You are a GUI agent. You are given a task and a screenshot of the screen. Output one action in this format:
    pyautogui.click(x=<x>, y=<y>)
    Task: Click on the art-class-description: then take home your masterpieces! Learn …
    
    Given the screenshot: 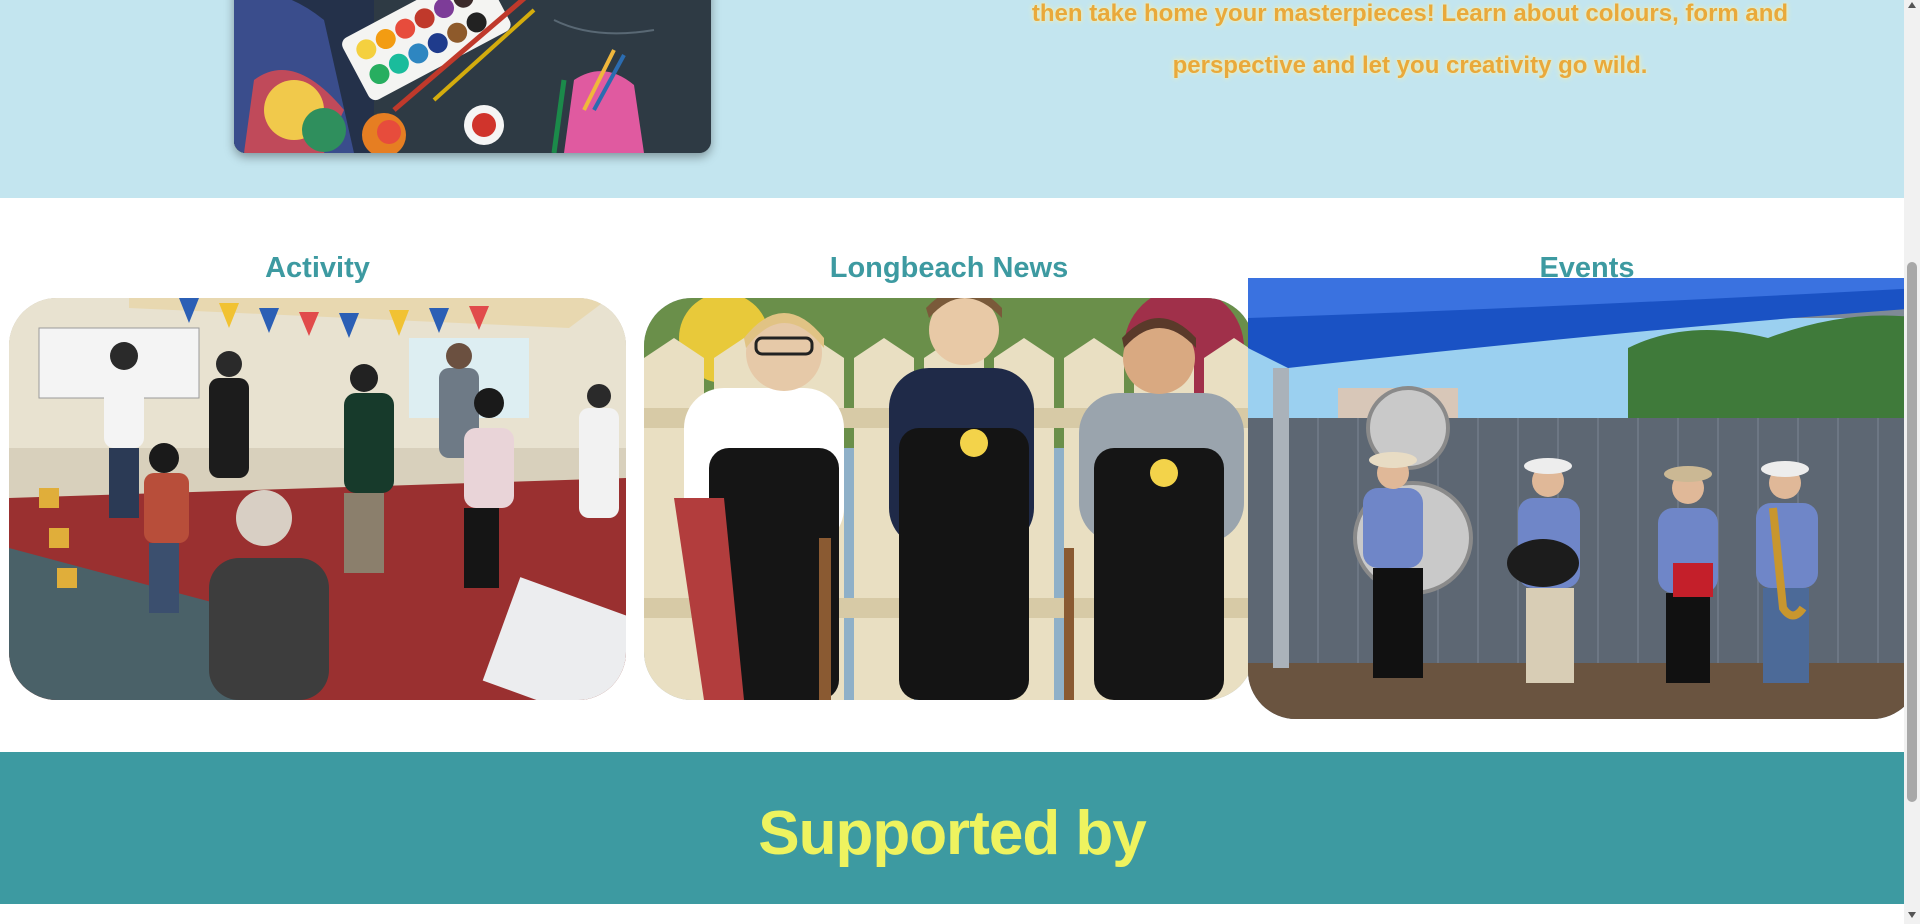 What is the action you would take?
    pyautogui.click(x=1410, y=46)
    